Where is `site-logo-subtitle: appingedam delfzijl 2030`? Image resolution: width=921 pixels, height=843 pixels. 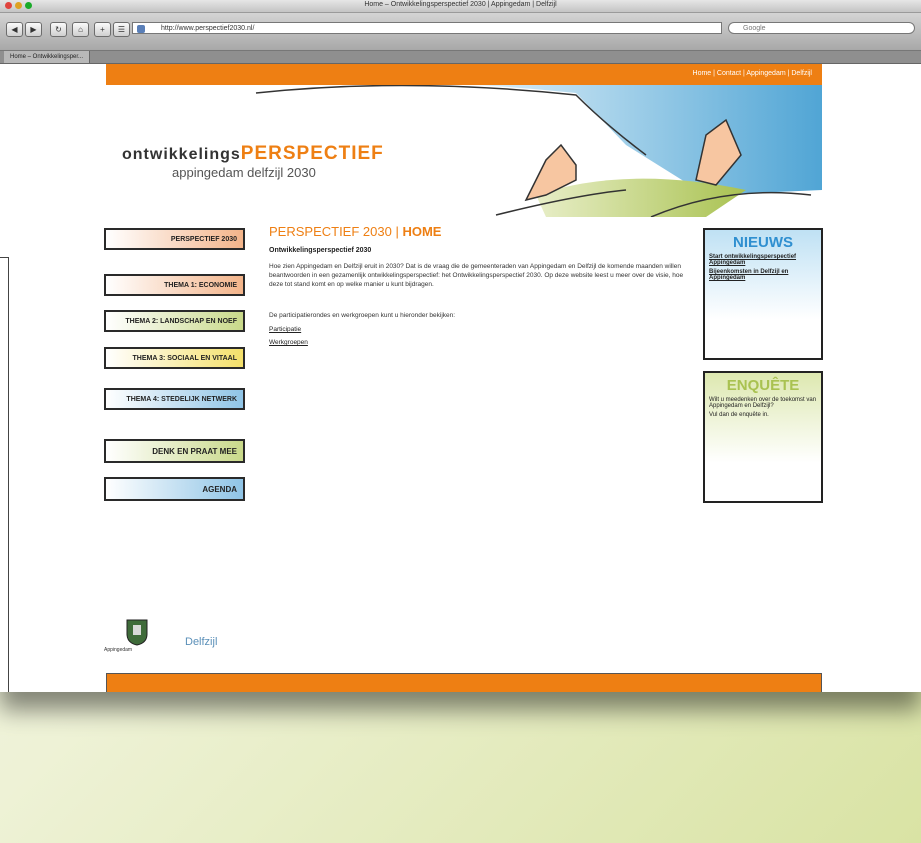 site-logo-subtitle: appingedam delfzijl 2030 is located at coordinates (244, 172).